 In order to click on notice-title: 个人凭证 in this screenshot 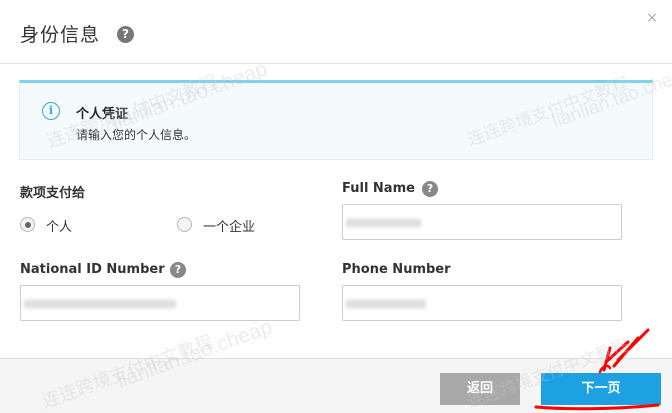, I will do `click(102, 114)`.